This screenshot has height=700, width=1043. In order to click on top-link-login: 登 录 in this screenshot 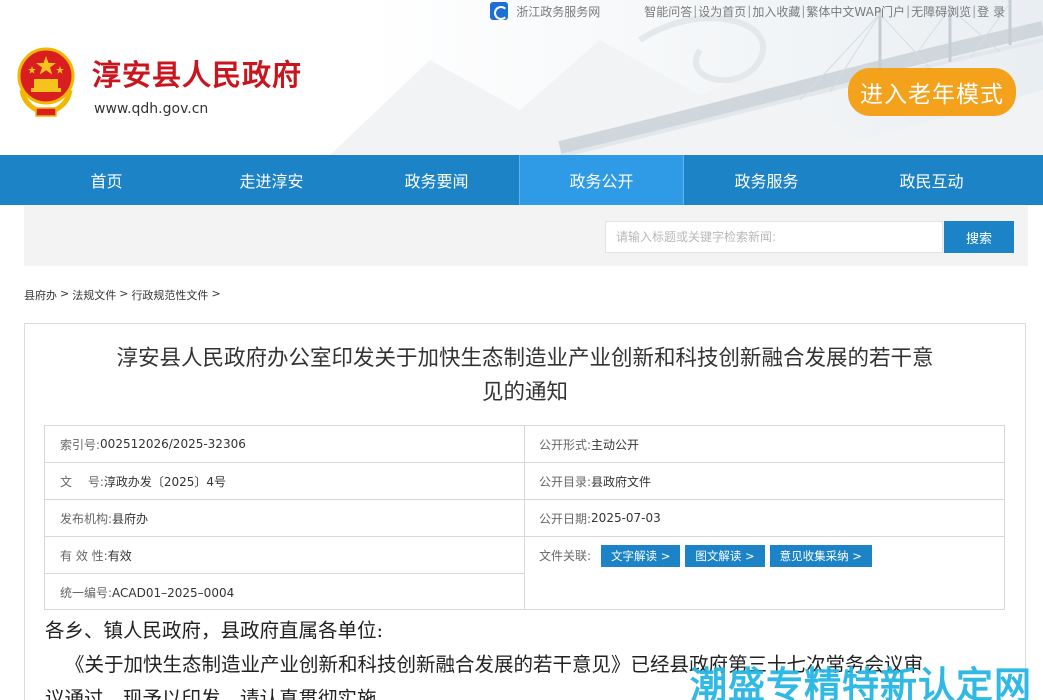, I will do `click(991, 11)`.